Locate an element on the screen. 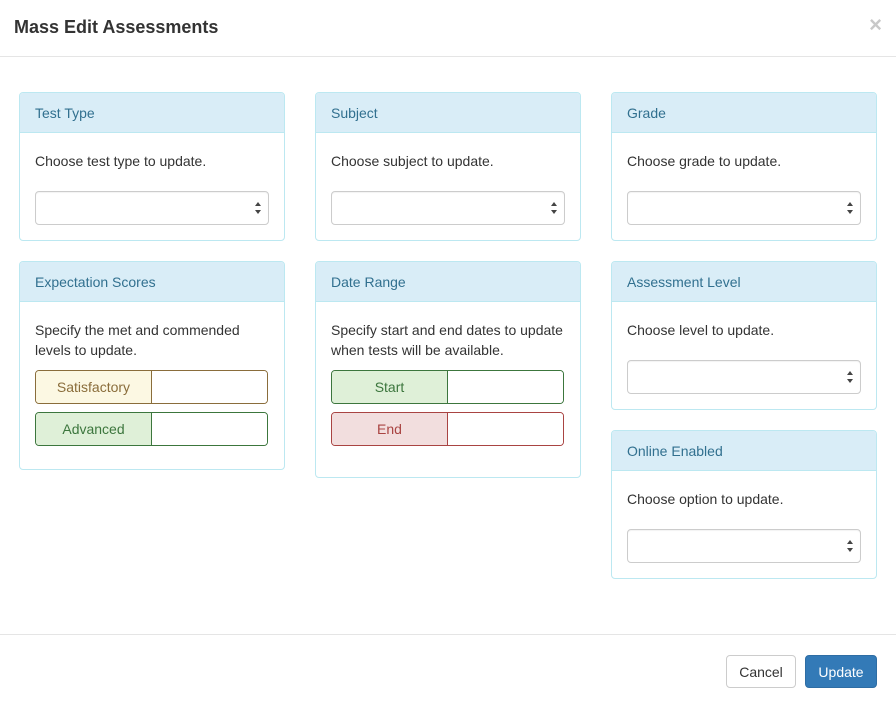  subject-select is located at coordinates (448, 208).